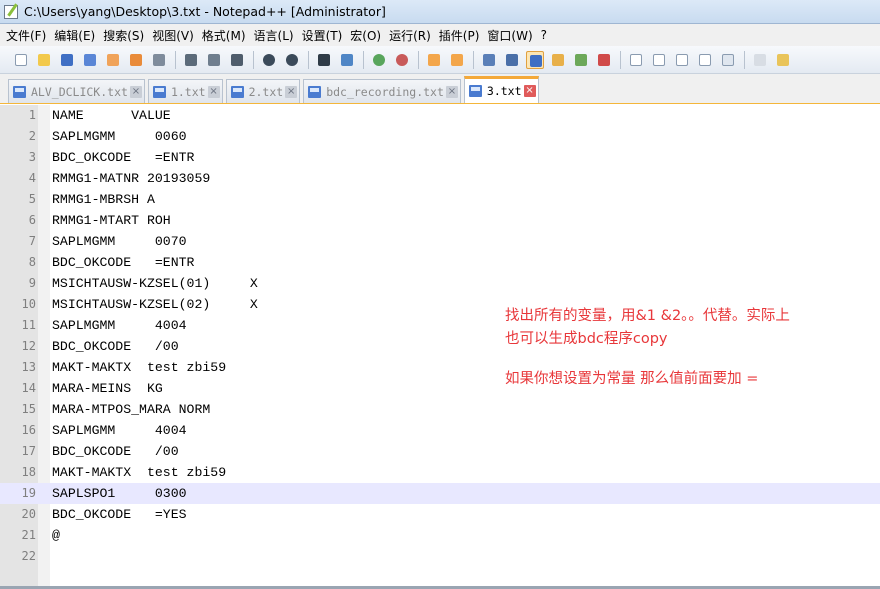 Image resolution: width=880 pixels, height=589 pixels. What do you see at coordinates (56, 535) in the screenshot?
I see `line-text: @` at bounding box center [56, 535].